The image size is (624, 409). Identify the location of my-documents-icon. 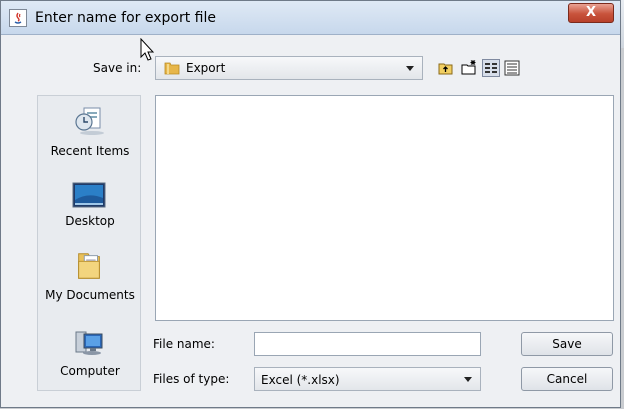
(89, 266).